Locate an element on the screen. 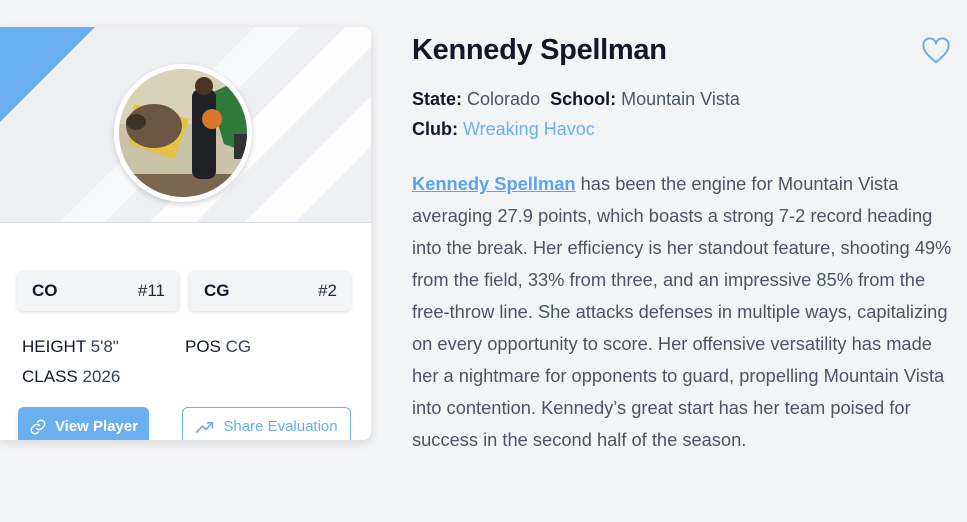 This screenshot has height=522, width=967. player-details: Kennedy Spellman is located at coordinates (684, 48).